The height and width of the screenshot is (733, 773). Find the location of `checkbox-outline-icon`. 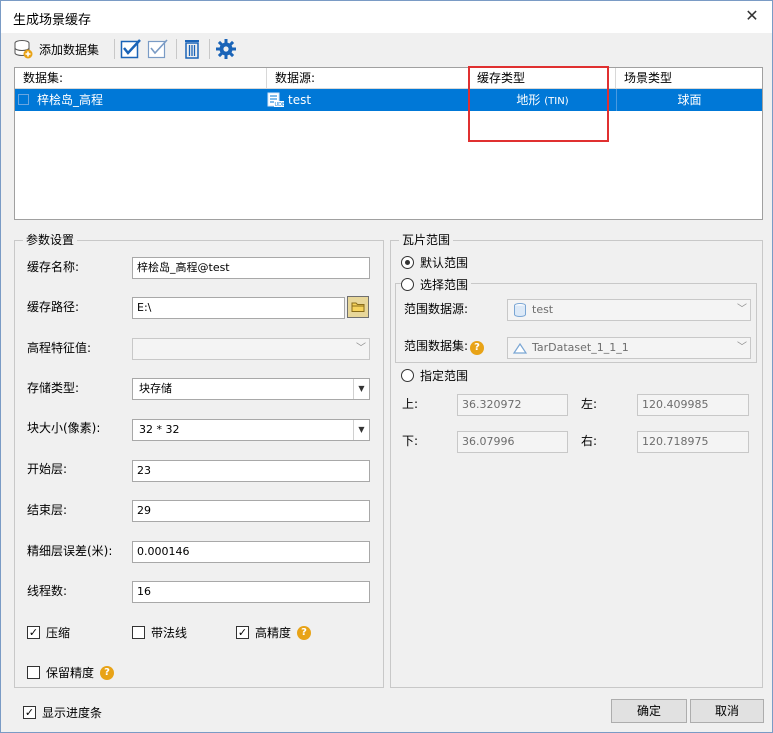

checkbox-outline-icon is located at coordinates (157, 49).